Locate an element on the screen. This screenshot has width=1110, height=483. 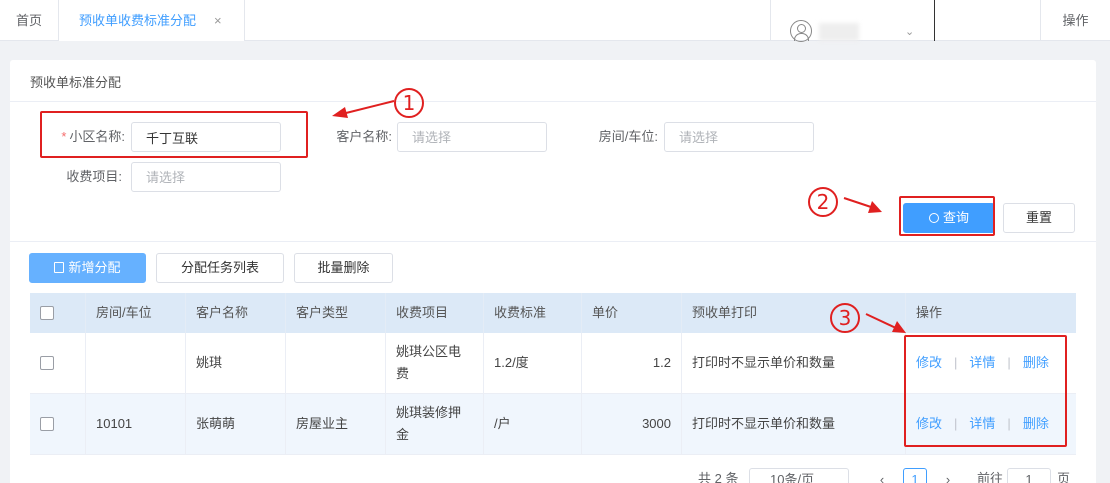
annotation-number-1: 1 is located at coordinates (409, 103).